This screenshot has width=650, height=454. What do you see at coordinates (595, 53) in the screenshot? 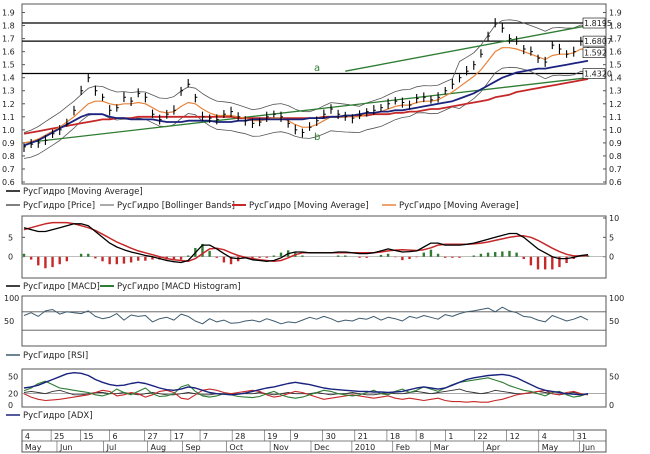
I see `price-value-label-2: 1.592` at bounding box center [595, 53].